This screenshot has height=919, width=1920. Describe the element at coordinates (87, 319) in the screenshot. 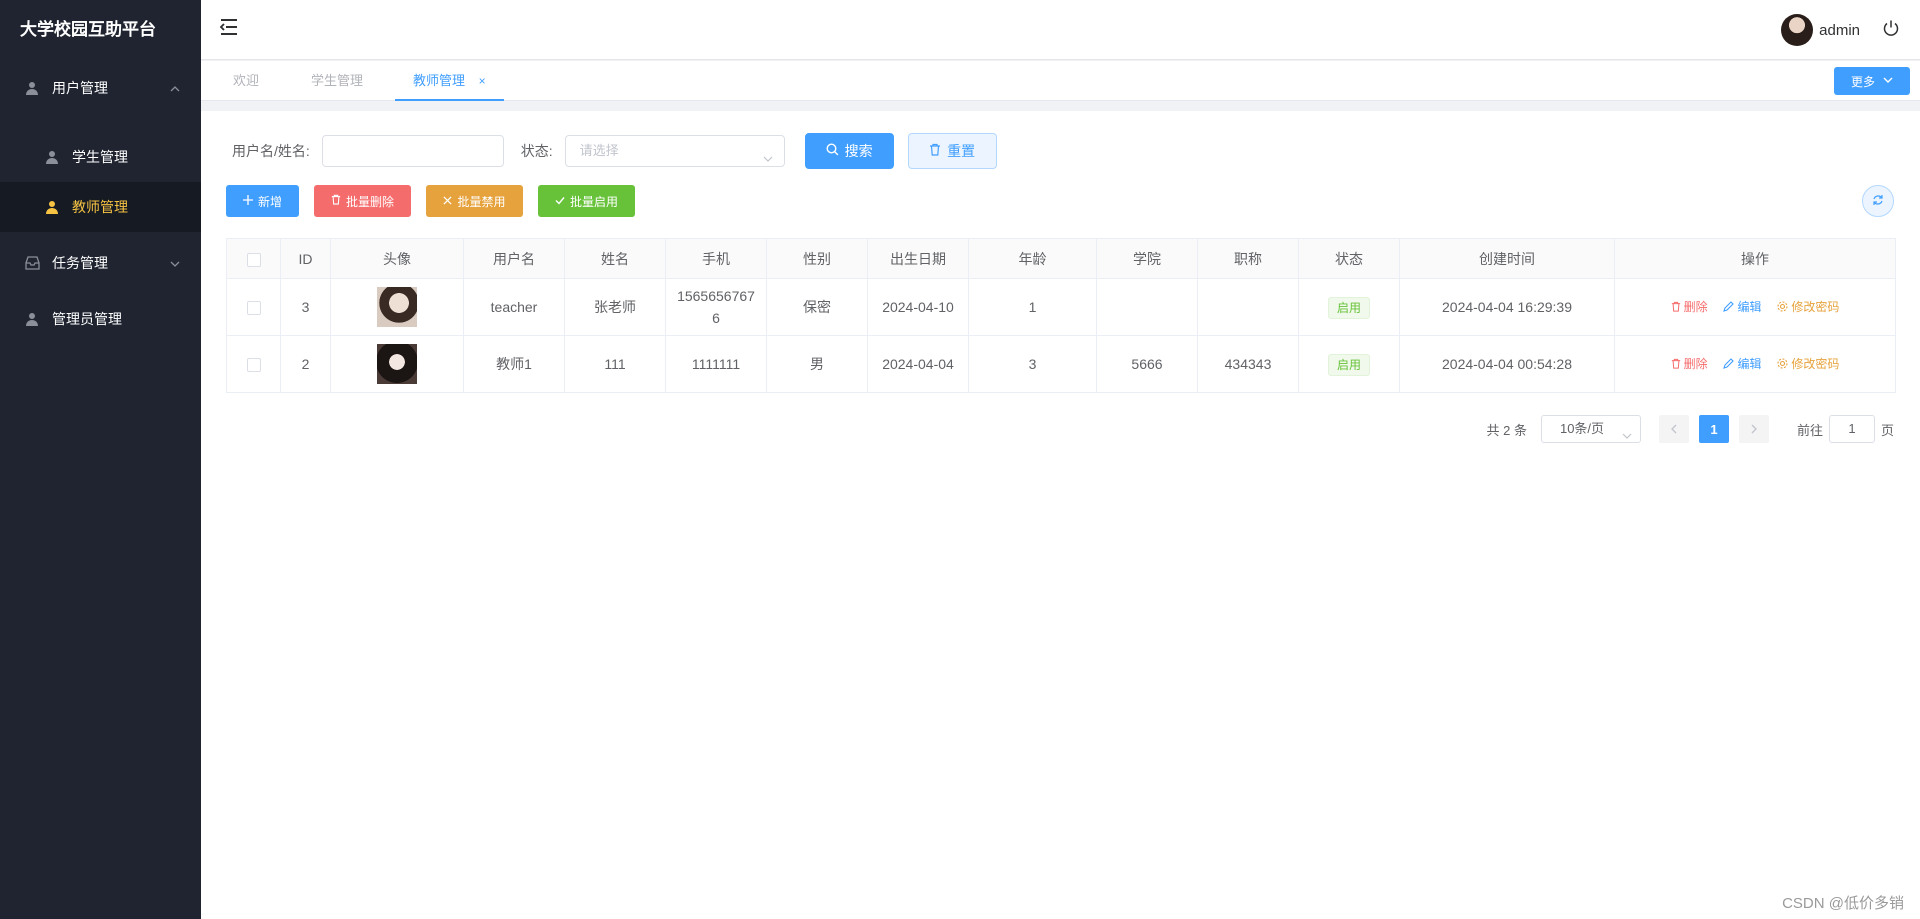

I see `sidebar-item-label: 管理员管理` at that location.